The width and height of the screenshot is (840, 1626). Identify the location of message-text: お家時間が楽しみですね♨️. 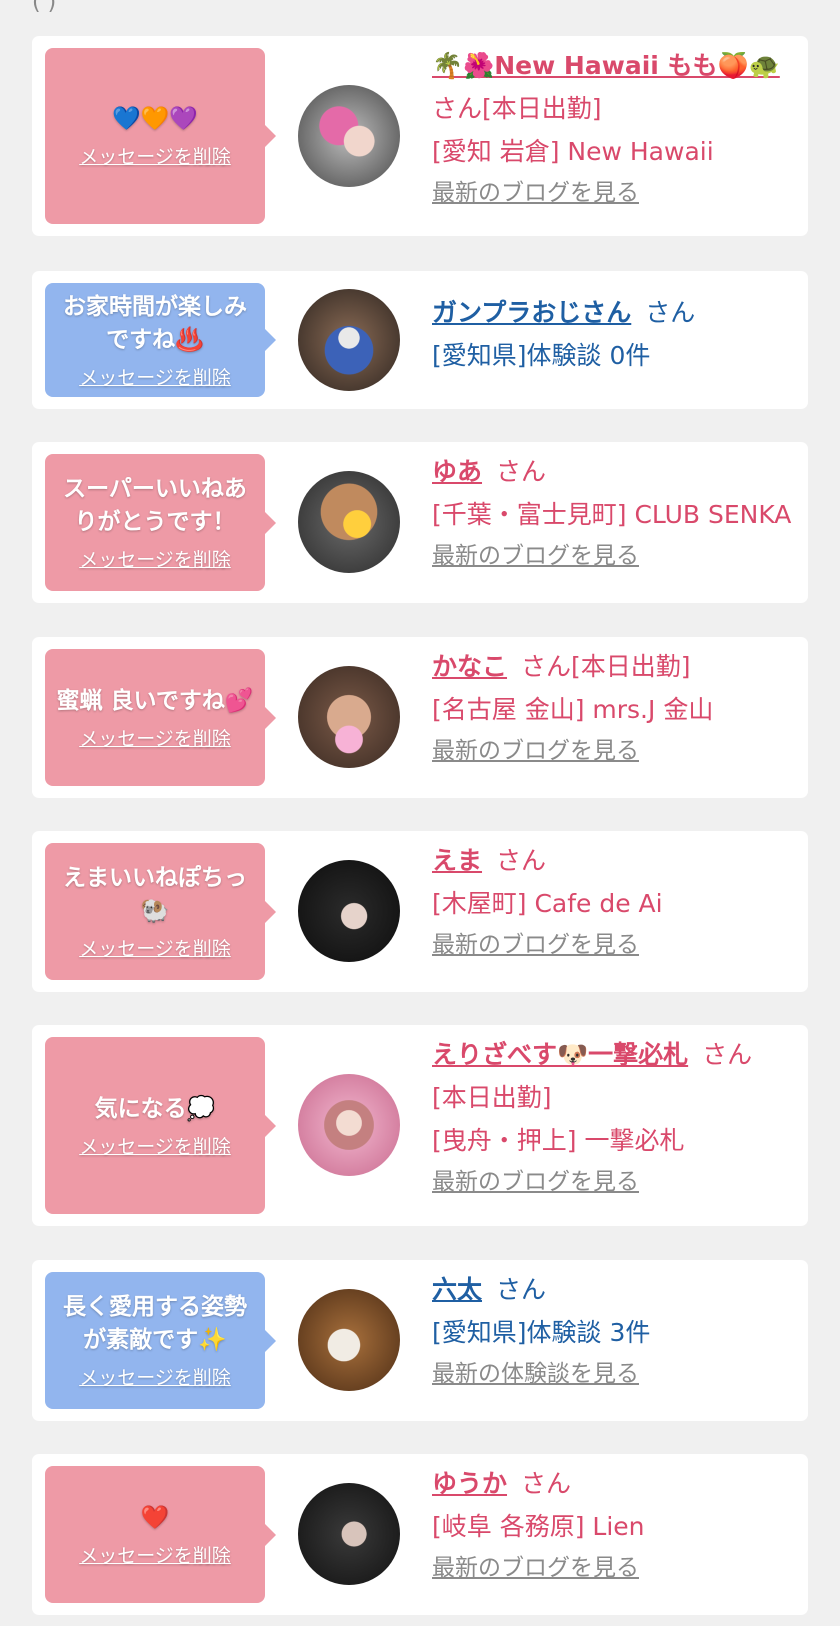
(155, 323).